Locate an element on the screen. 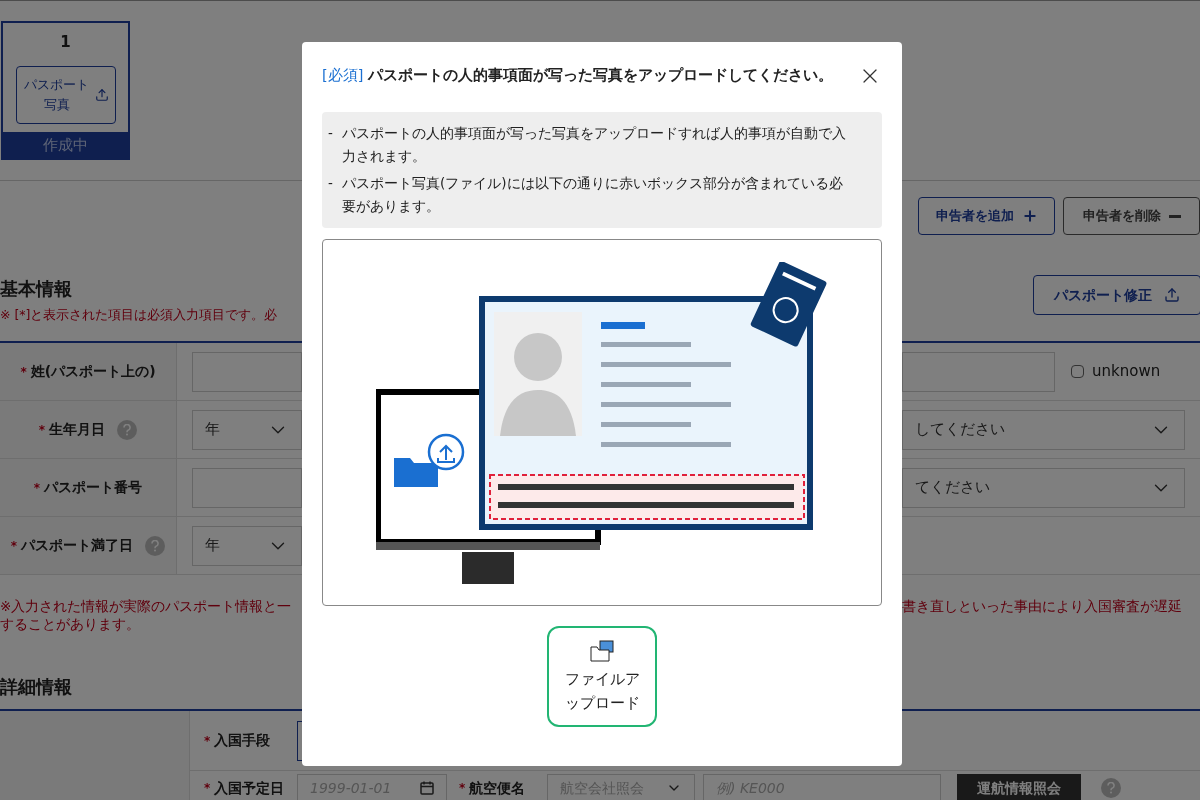 This screenshot has width=1200, height=800. warning-text: することがあります。 is located at coordinates (70, 624).